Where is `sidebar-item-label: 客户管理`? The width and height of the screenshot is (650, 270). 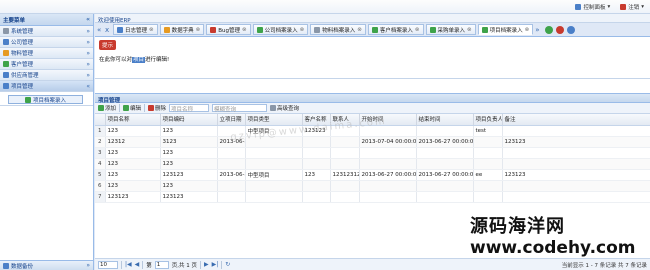
sidebar-item-label: 客户管理 is located at coordinates (22, 65).